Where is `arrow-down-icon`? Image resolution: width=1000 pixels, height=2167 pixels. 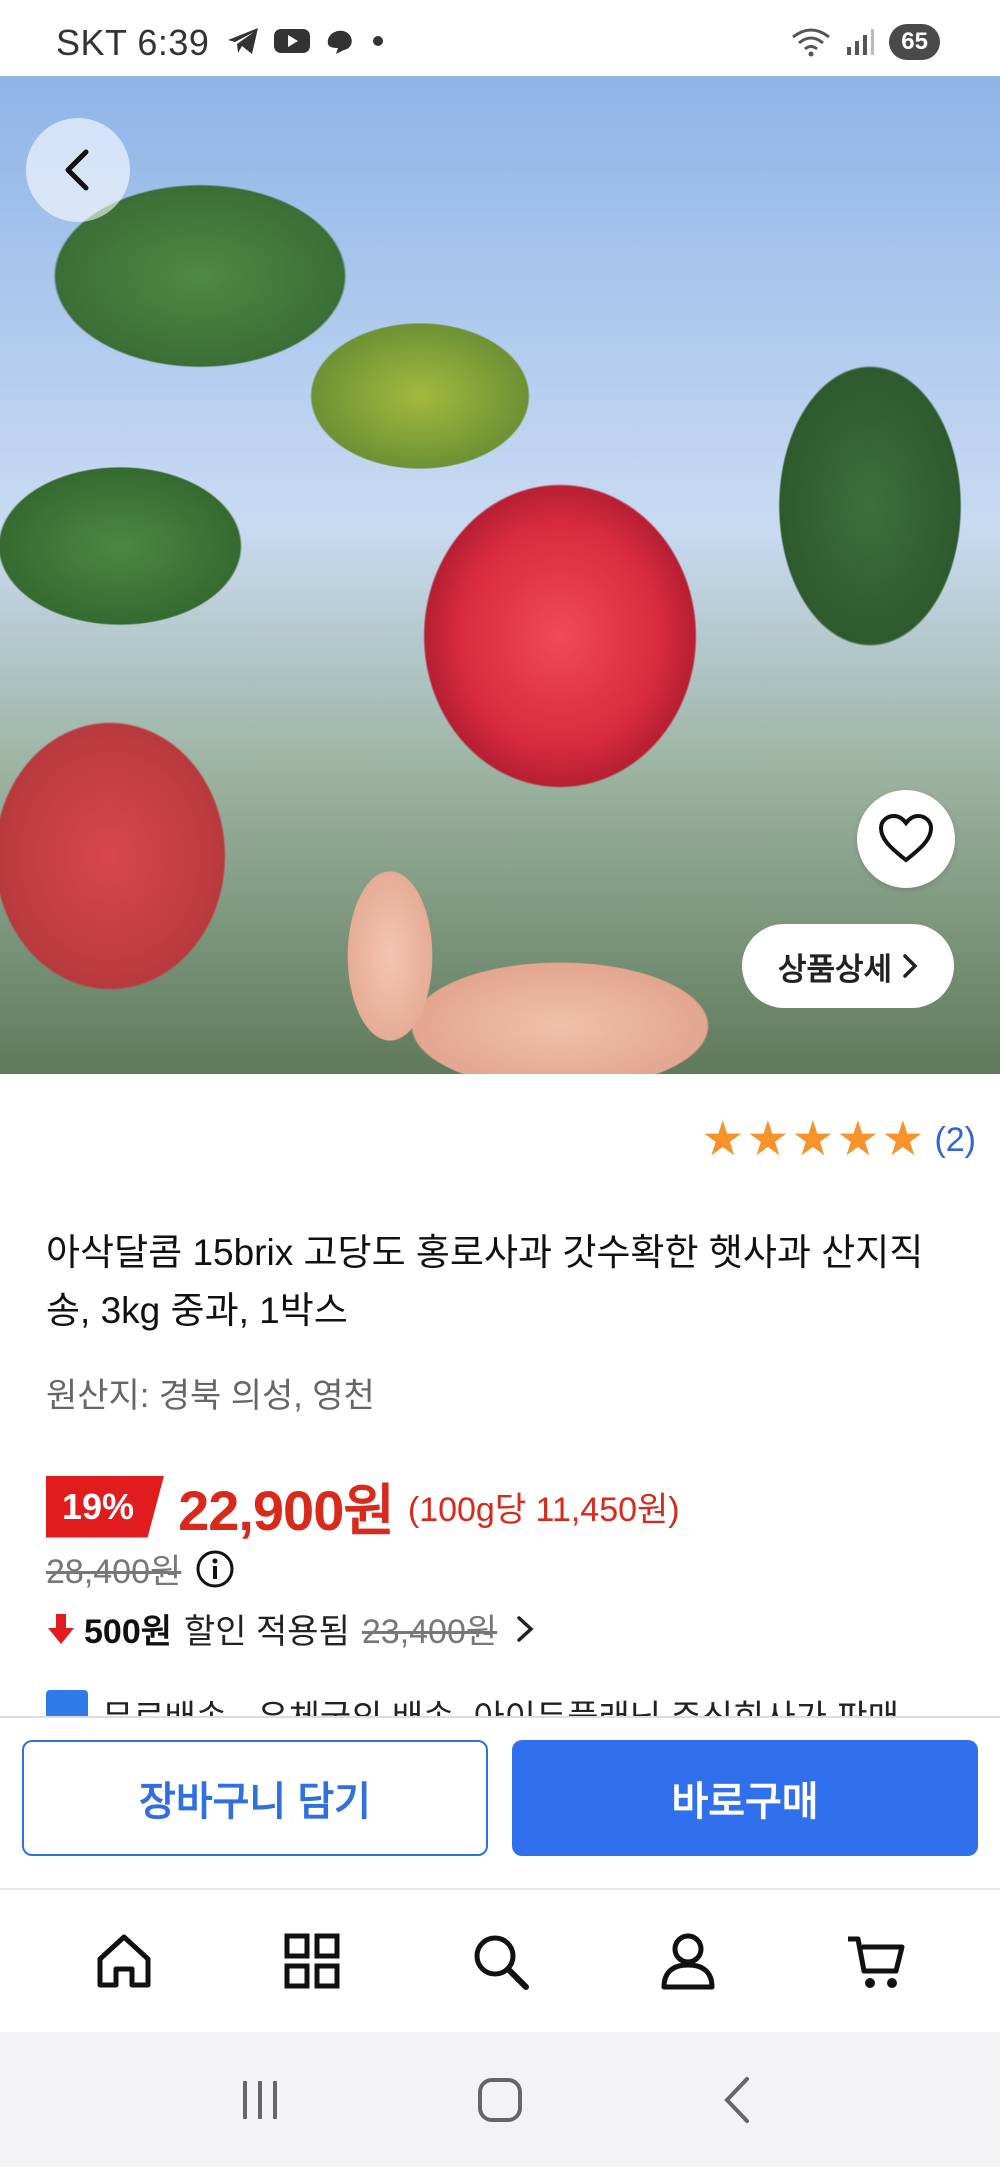 arrow-down-icon is located at coordinates (61, 1628).